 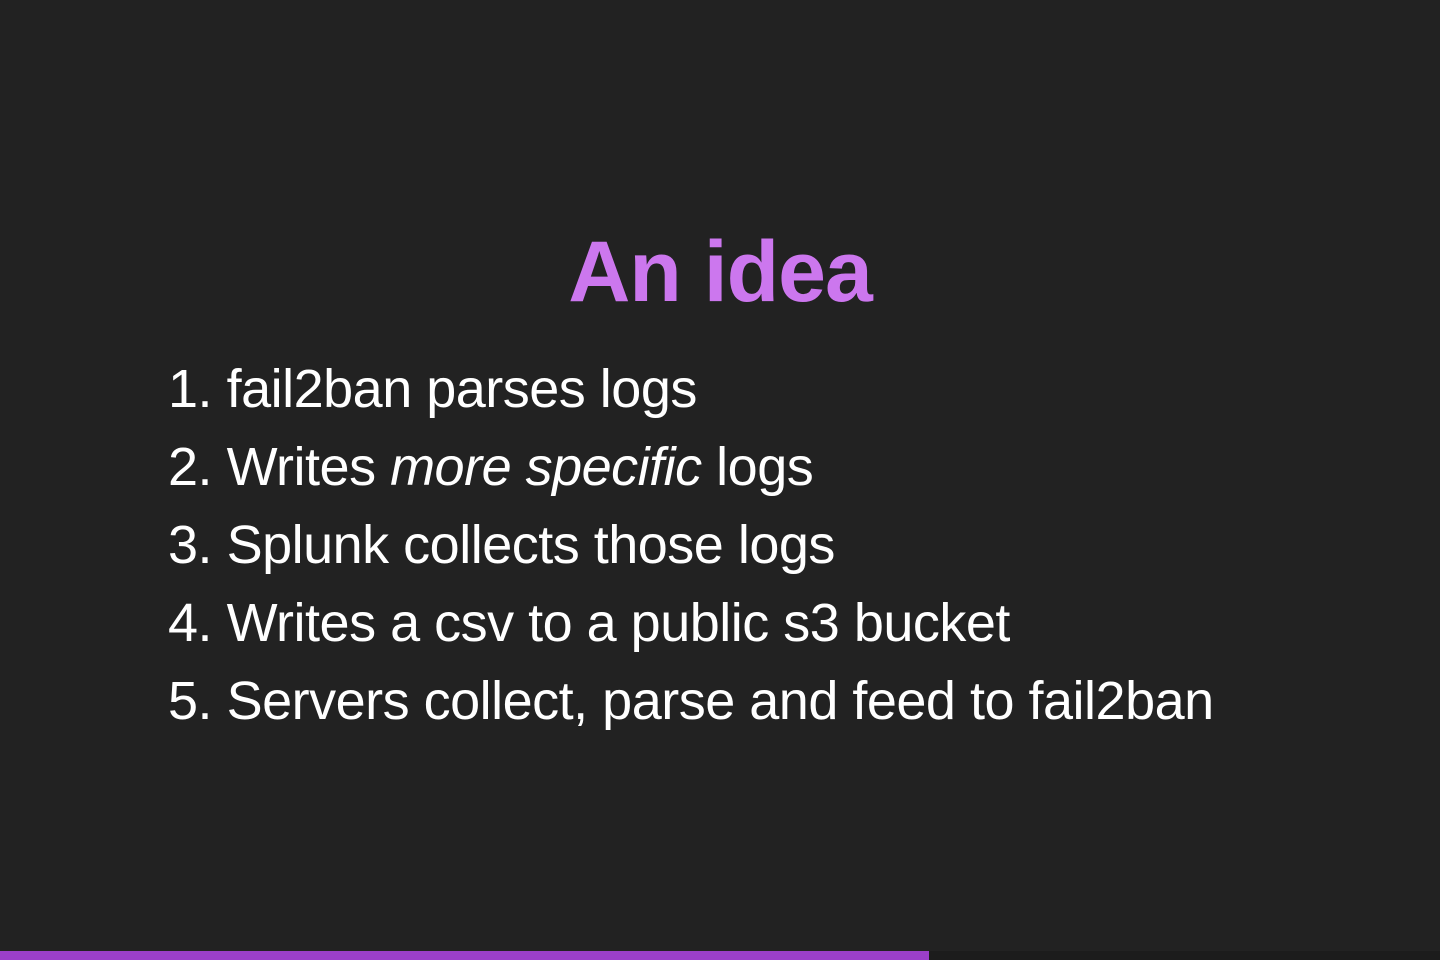 I want to click on item-number: 5., so click(x=190, y=701).